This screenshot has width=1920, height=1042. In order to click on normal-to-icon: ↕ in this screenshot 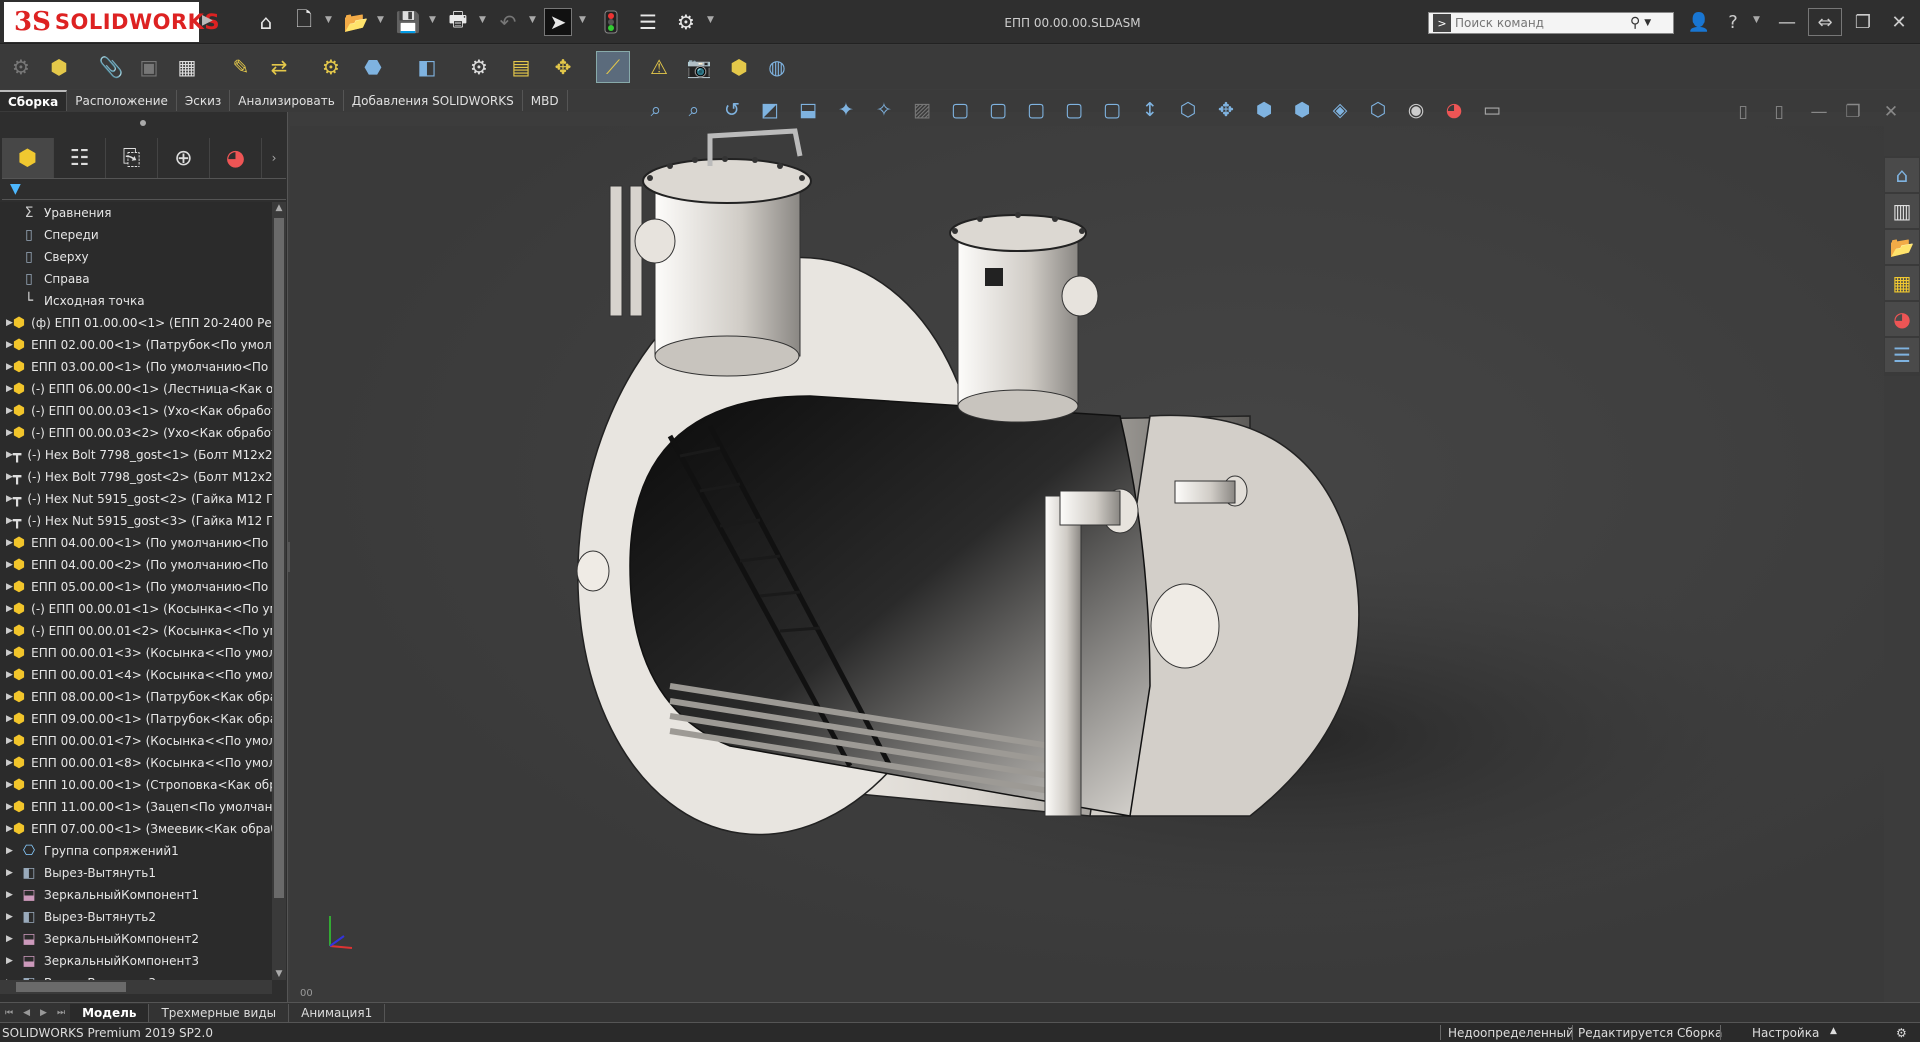, I will do `click(1150, 110)`.